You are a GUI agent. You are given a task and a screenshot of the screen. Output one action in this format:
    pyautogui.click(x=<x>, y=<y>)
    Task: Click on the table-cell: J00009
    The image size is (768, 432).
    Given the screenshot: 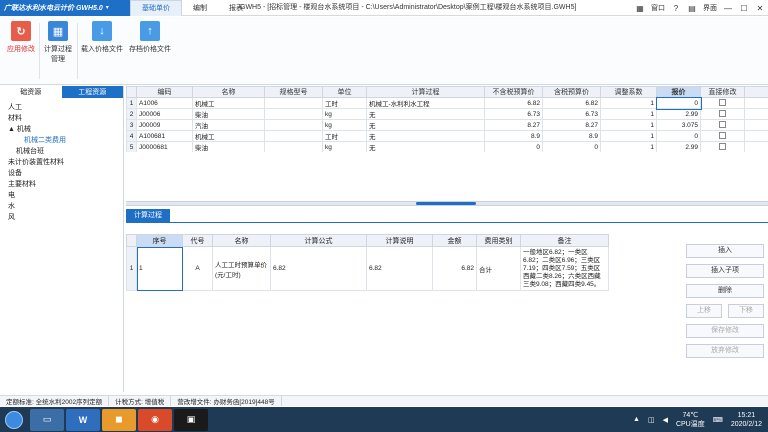 What is the action you would take?
    pyautogui.click(x=164, y=125)
    